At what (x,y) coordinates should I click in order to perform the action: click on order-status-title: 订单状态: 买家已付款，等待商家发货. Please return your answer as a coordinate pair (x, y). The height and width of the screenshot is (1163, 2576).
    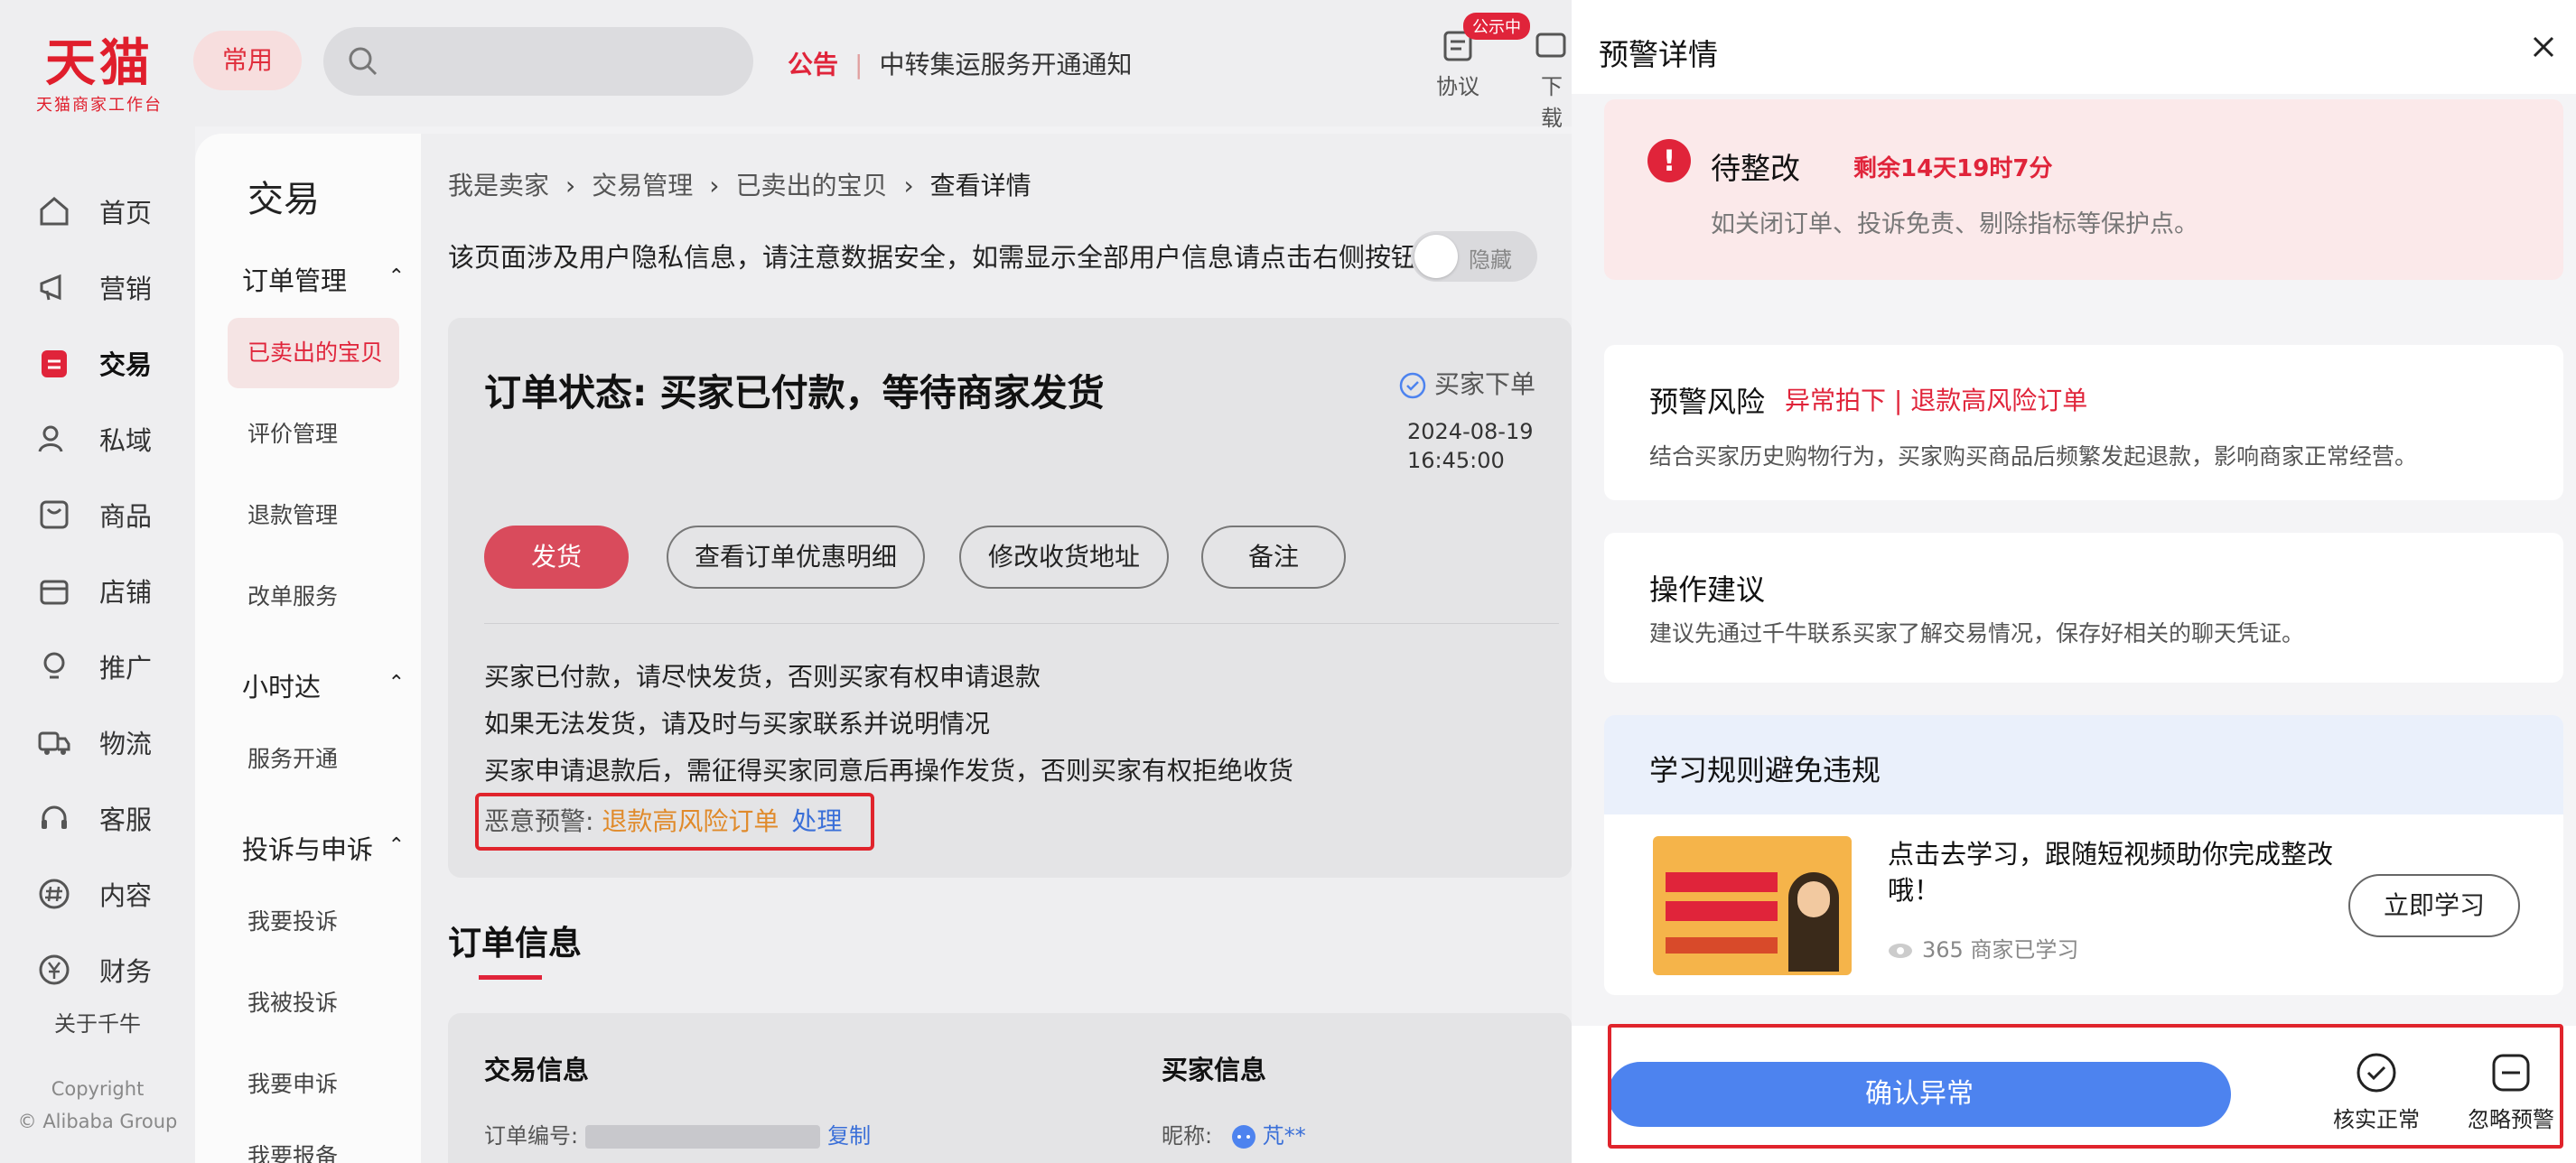
    Looking at the image, I should click on (794, 392).